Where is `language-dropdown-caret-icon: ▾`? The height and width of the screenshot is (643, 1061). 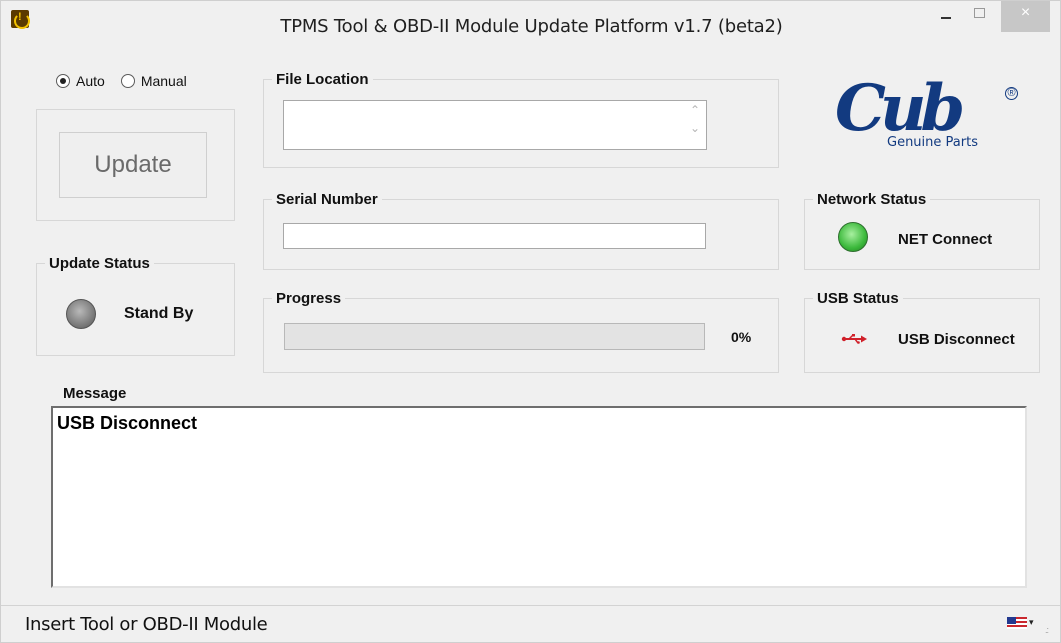
language-dropdown-caret-icon: ▾ is located at coordinates (1031, 622).